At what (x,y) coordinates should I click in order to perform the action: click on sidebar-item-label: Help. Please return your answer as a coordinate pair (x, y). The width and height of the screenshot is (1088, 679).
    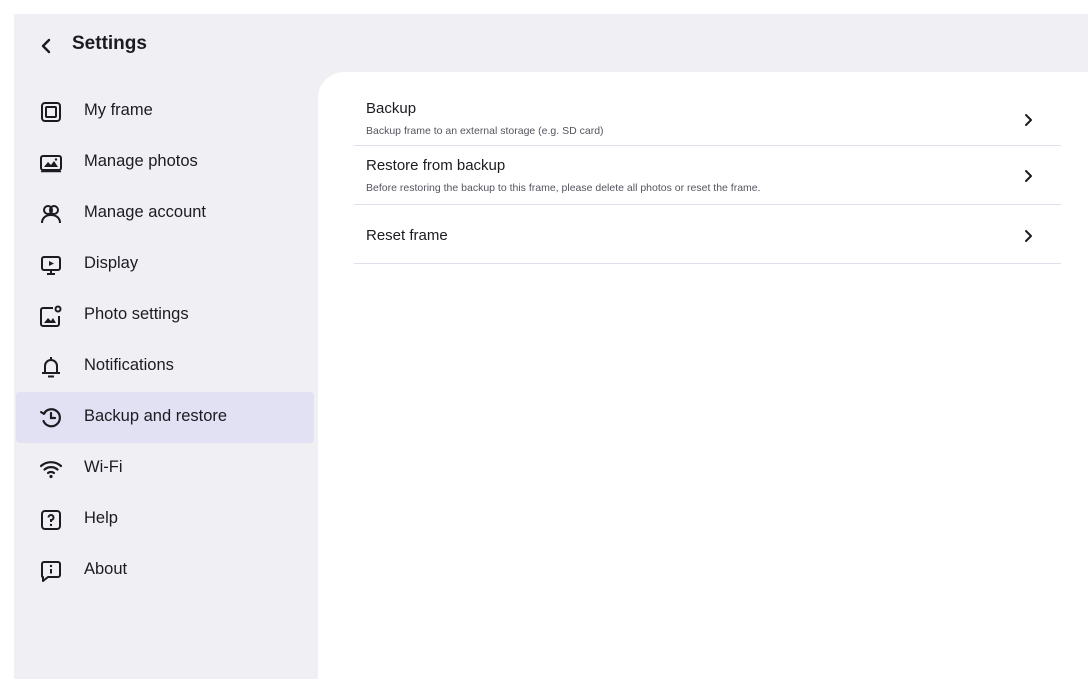
    Looking at the image, I should click on (101, 518).